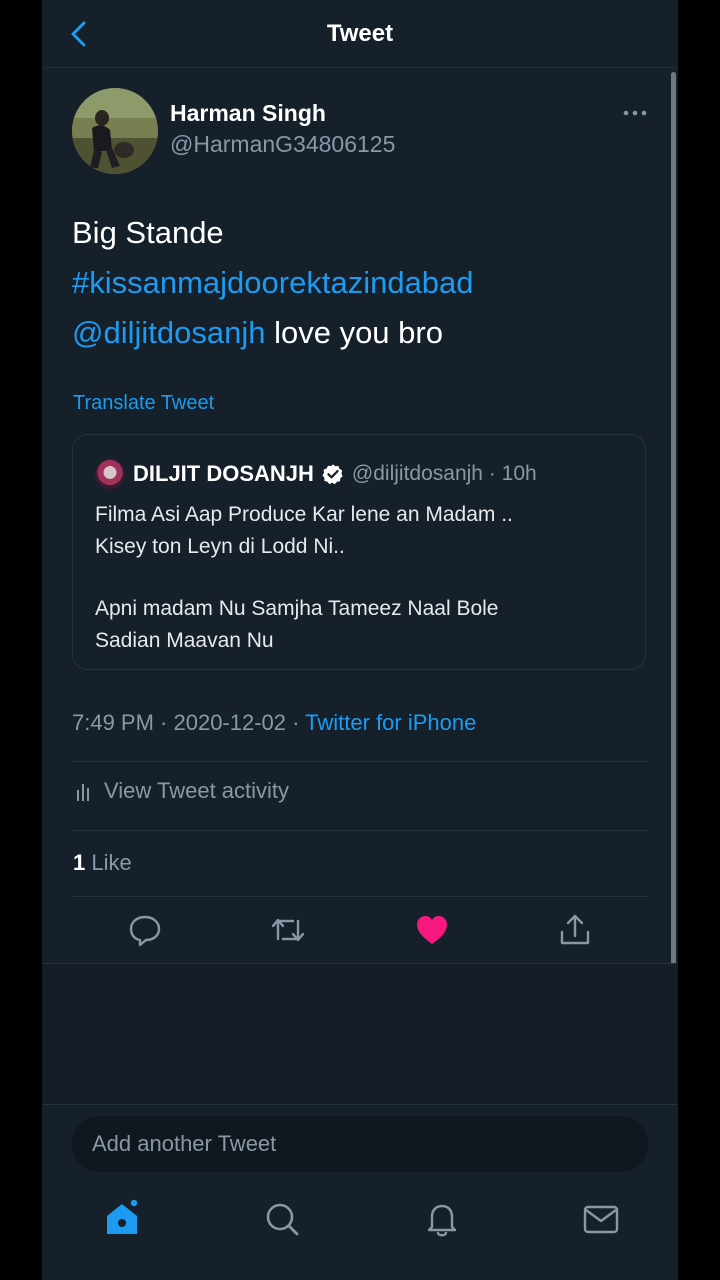  Describe the element at coordinates (223, 473) in the screenshot. I see `quoted-author-name: DILJIT DOSANJH` at that location.